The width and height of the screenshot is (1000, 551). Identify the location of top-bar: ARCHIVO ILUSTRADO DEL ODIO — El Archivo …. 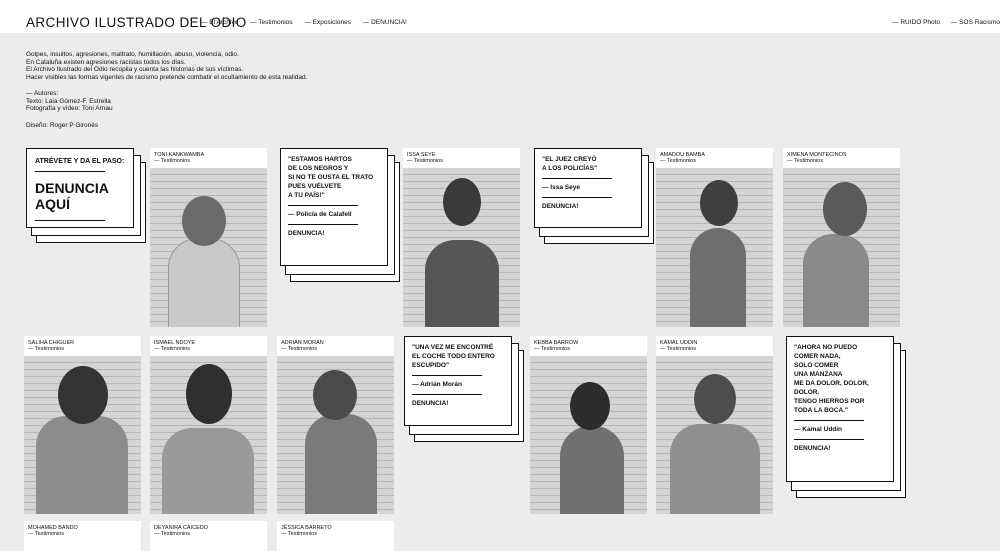
(500, 16).